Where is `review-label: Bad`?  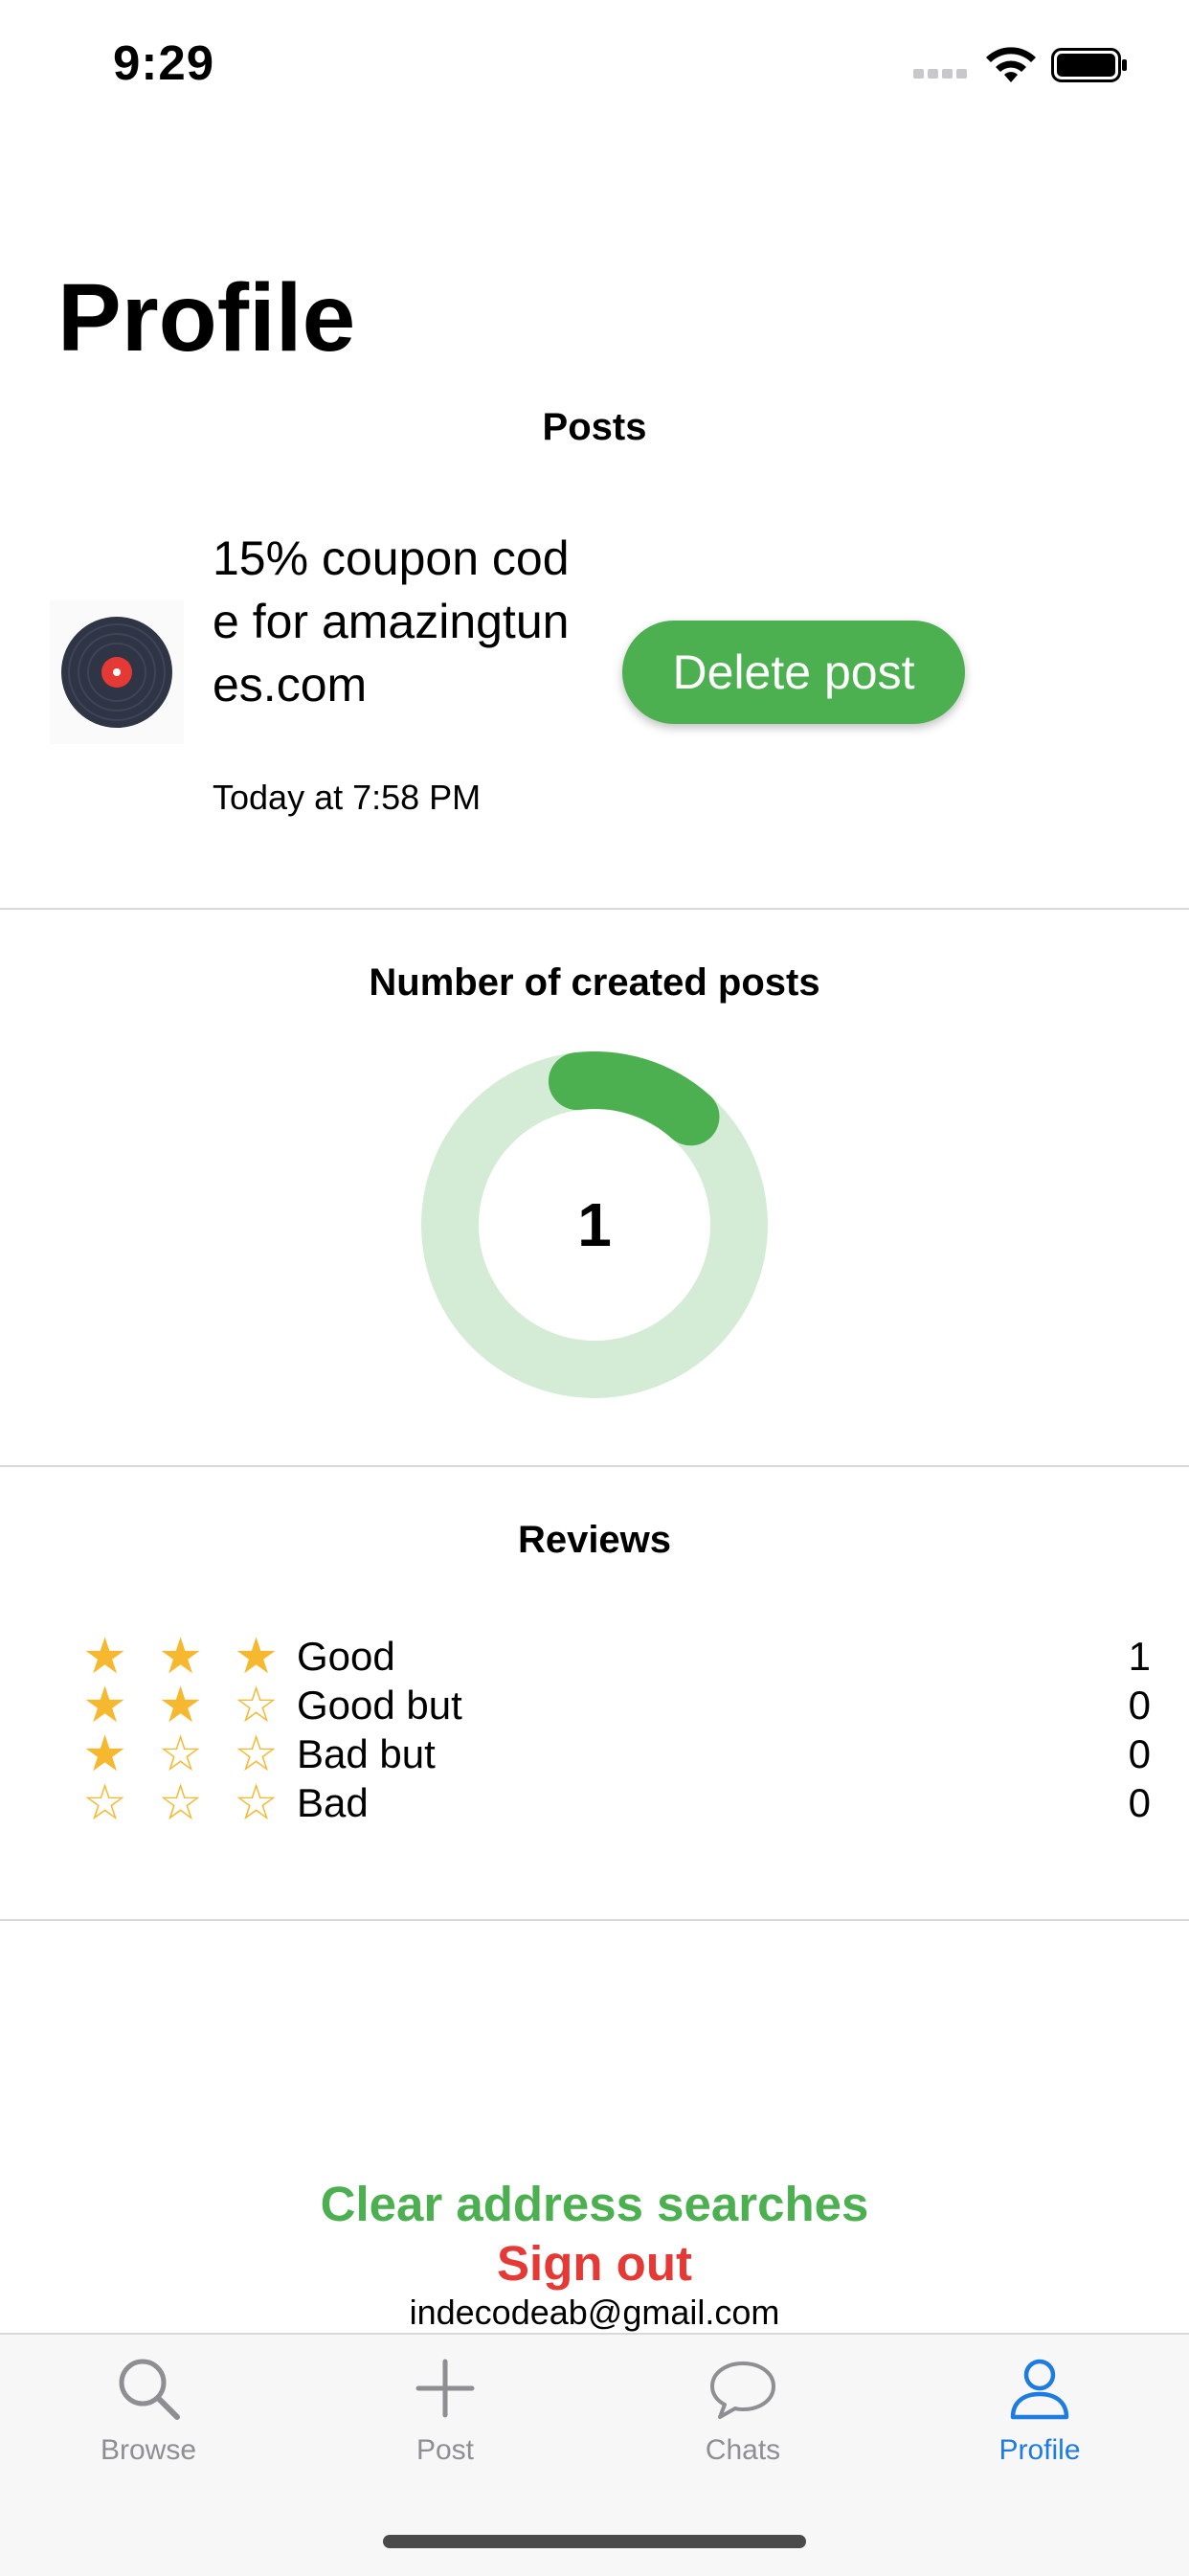
review-label: Bad is located at coordinates (333, 1802).